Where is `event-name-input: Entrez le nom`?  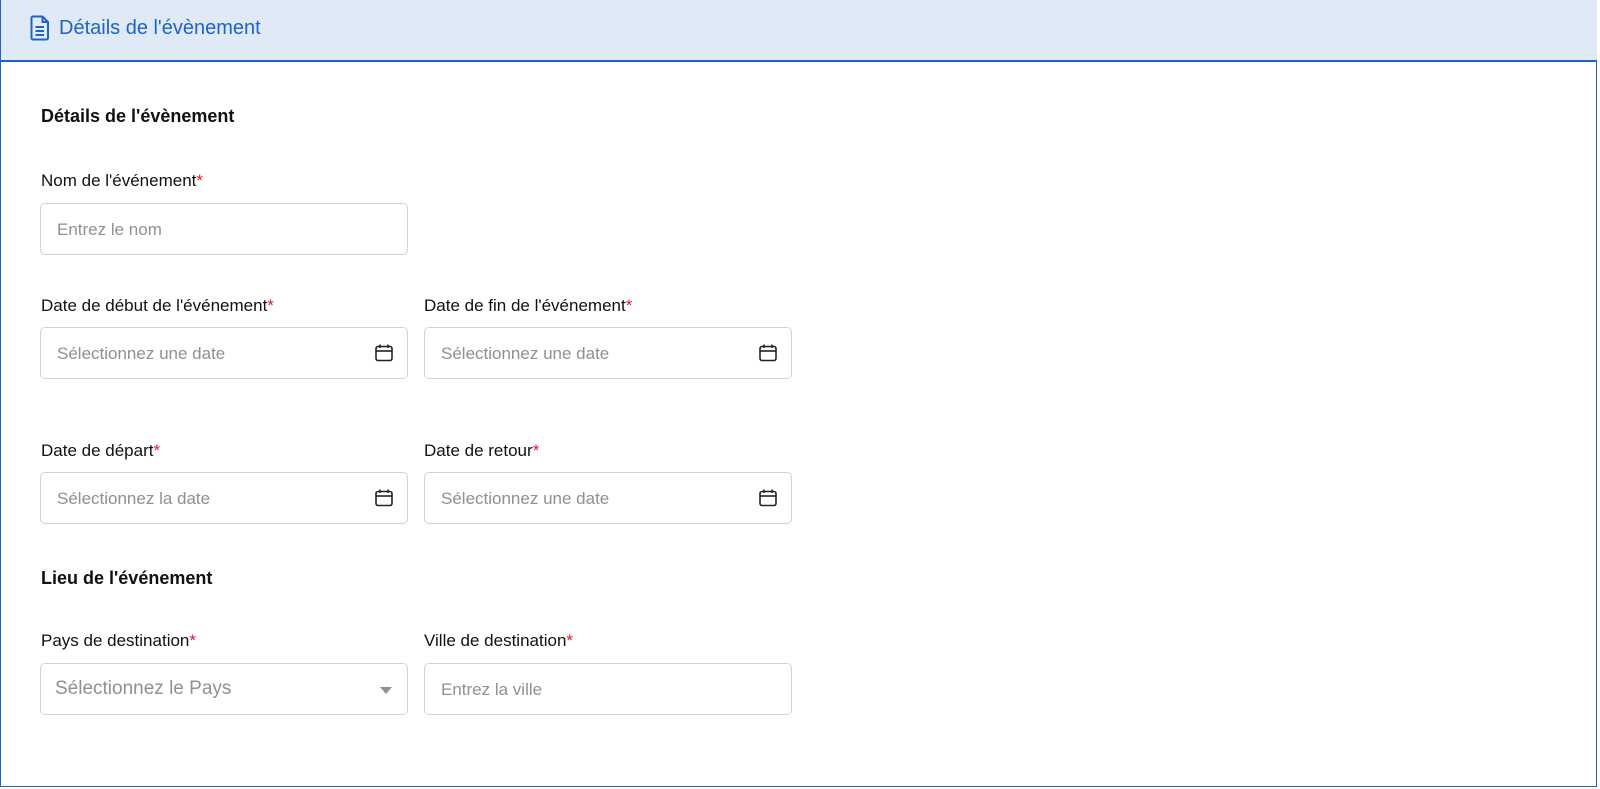 event-name-input: Entrez le nom is located at coordinates (224, 229).